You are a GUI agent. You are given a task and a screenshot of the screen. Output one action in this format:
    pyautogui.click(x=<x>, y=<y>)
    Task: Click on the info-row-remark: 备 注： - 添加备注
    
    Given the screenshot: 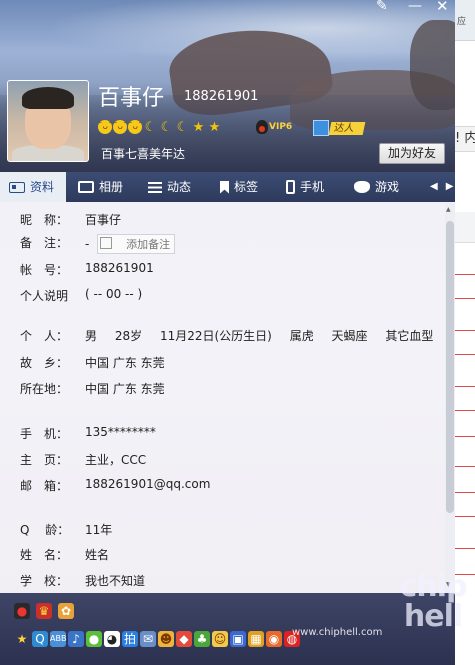 What is the action you would take?
    pyautogui.click(x=104, y=244)
    